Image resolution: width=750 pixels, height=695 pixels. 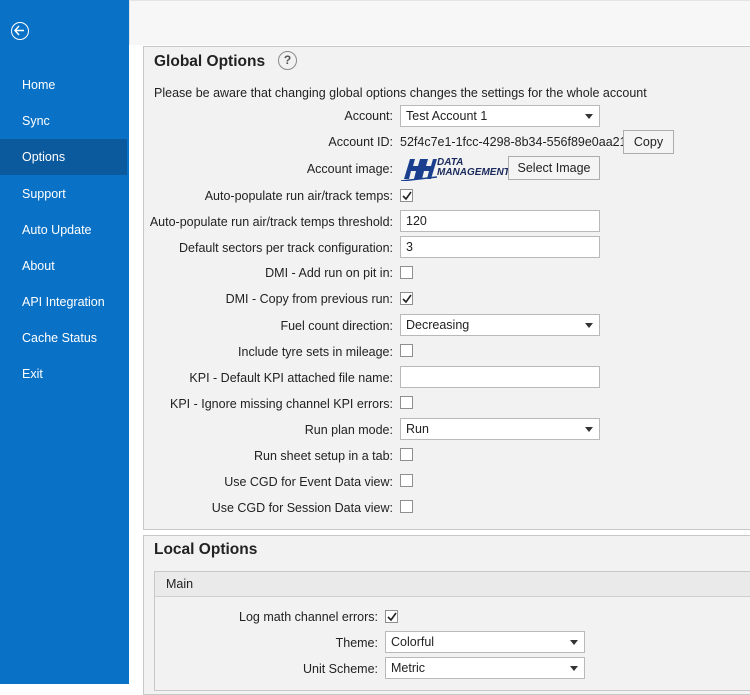 What do you see at coordinates (554, 168) in the screenshot?
I see `select-image-button: Select Image` at bounding box center [554, 168].